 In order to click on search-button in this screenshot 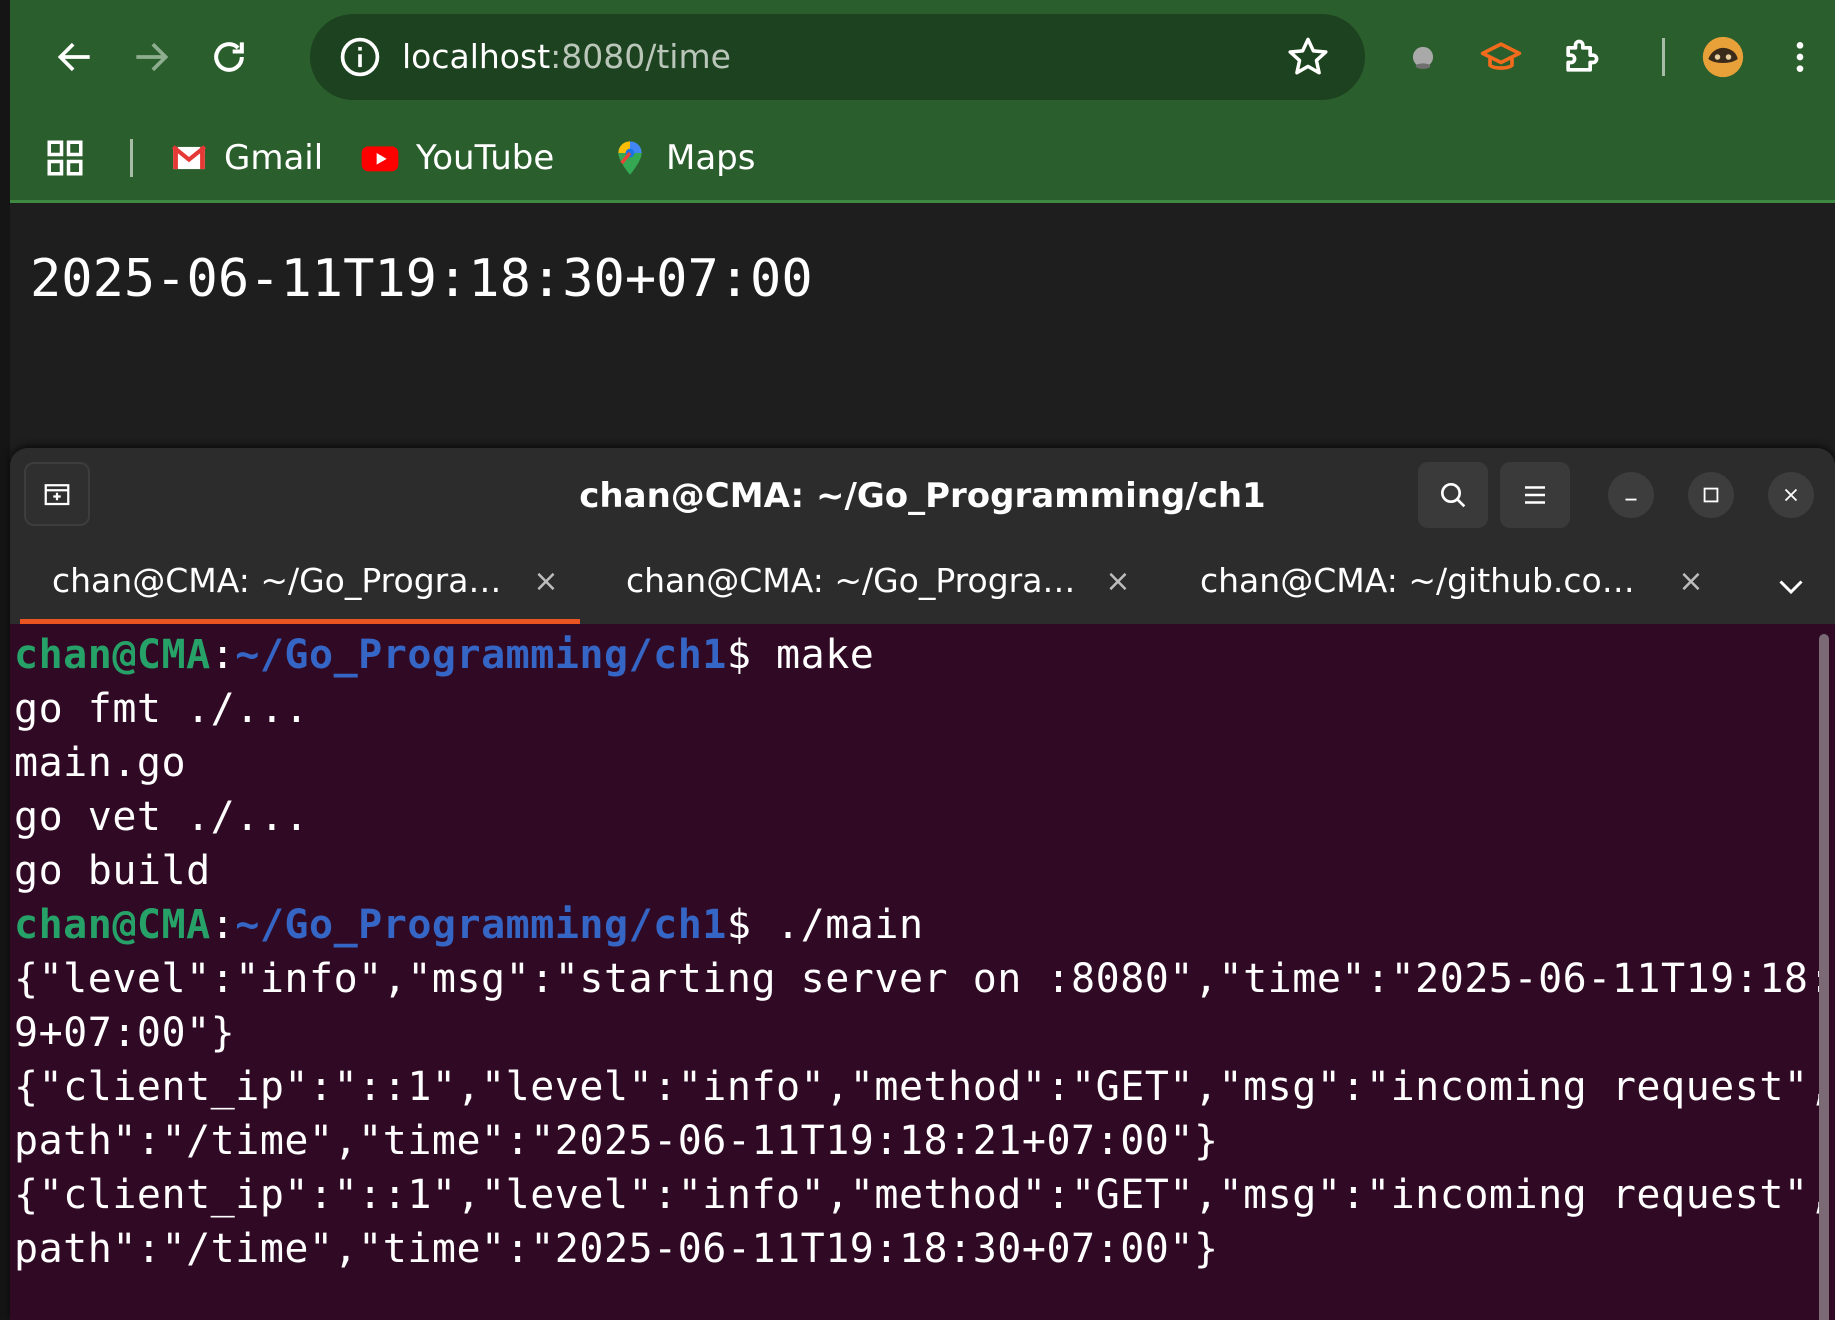, I will do `click(1453, 495)`.